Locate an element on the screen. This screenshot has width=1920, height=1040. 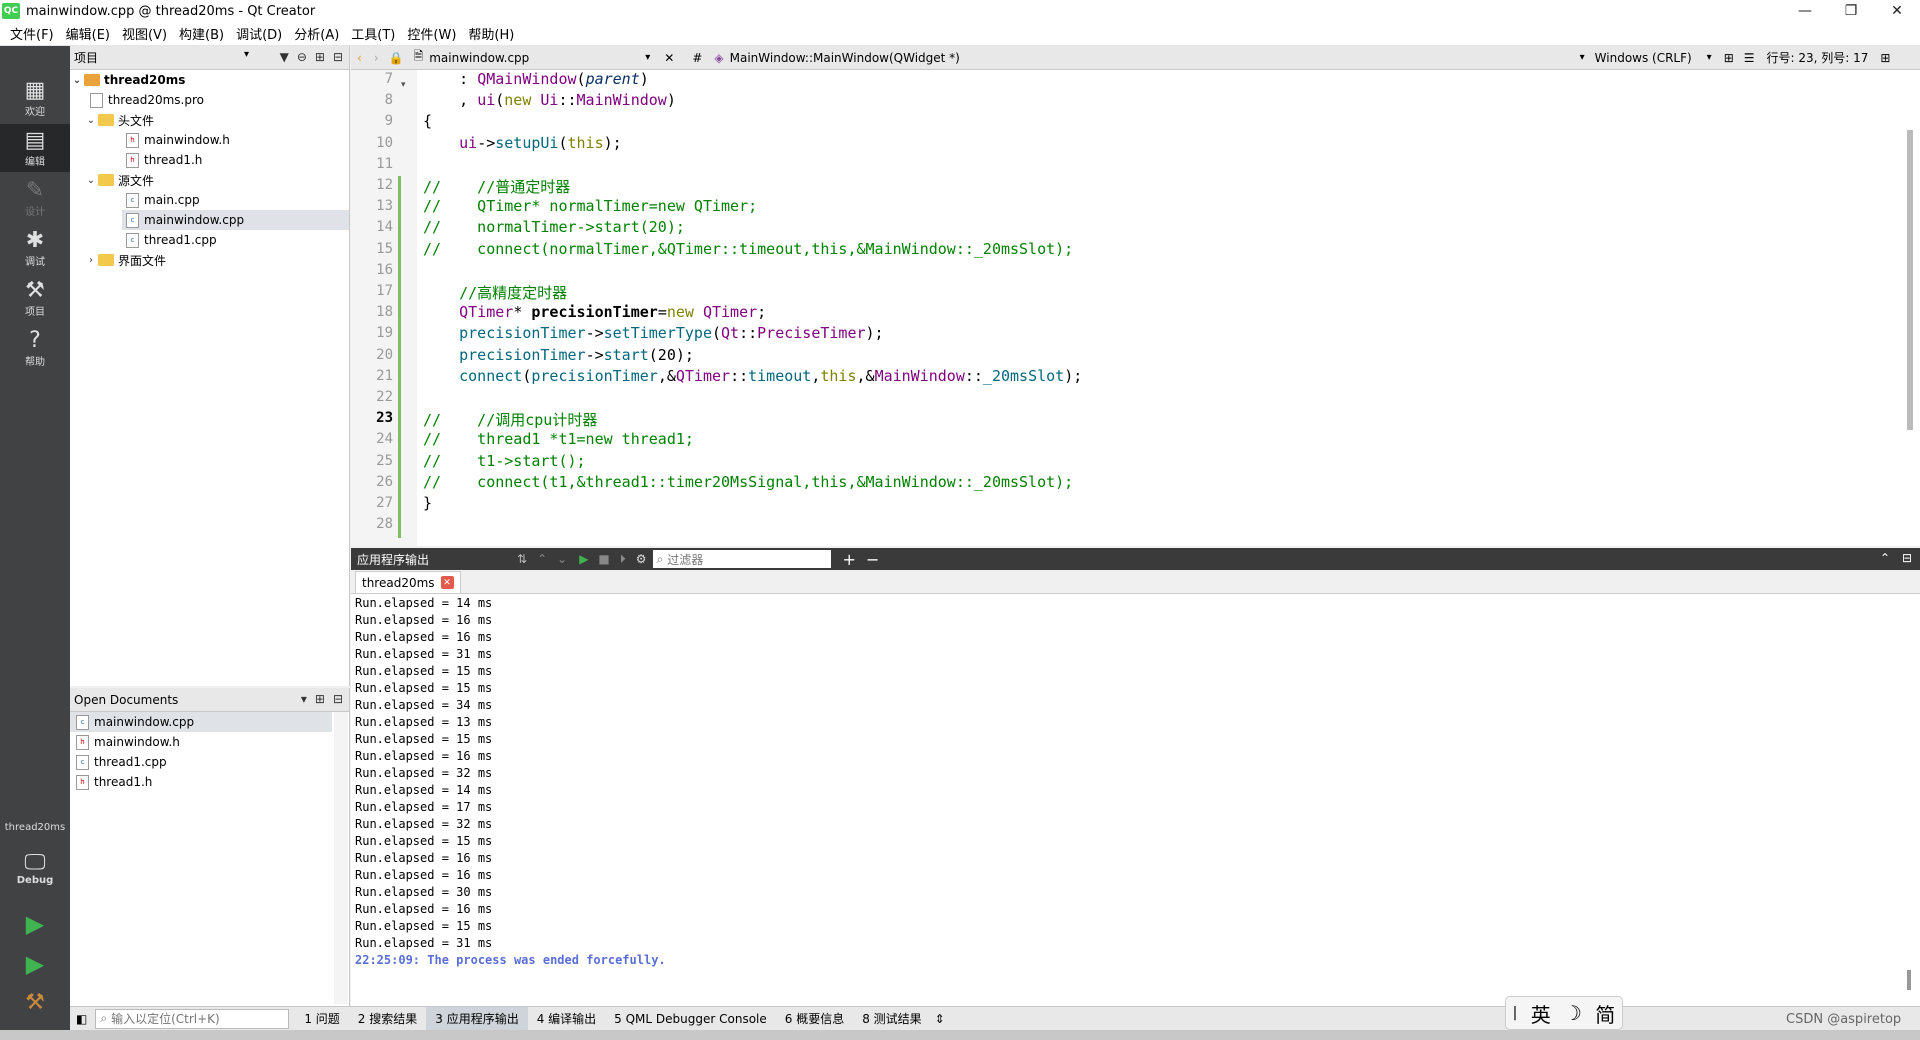
line-number: 13 is located at coordinates (384, 206).